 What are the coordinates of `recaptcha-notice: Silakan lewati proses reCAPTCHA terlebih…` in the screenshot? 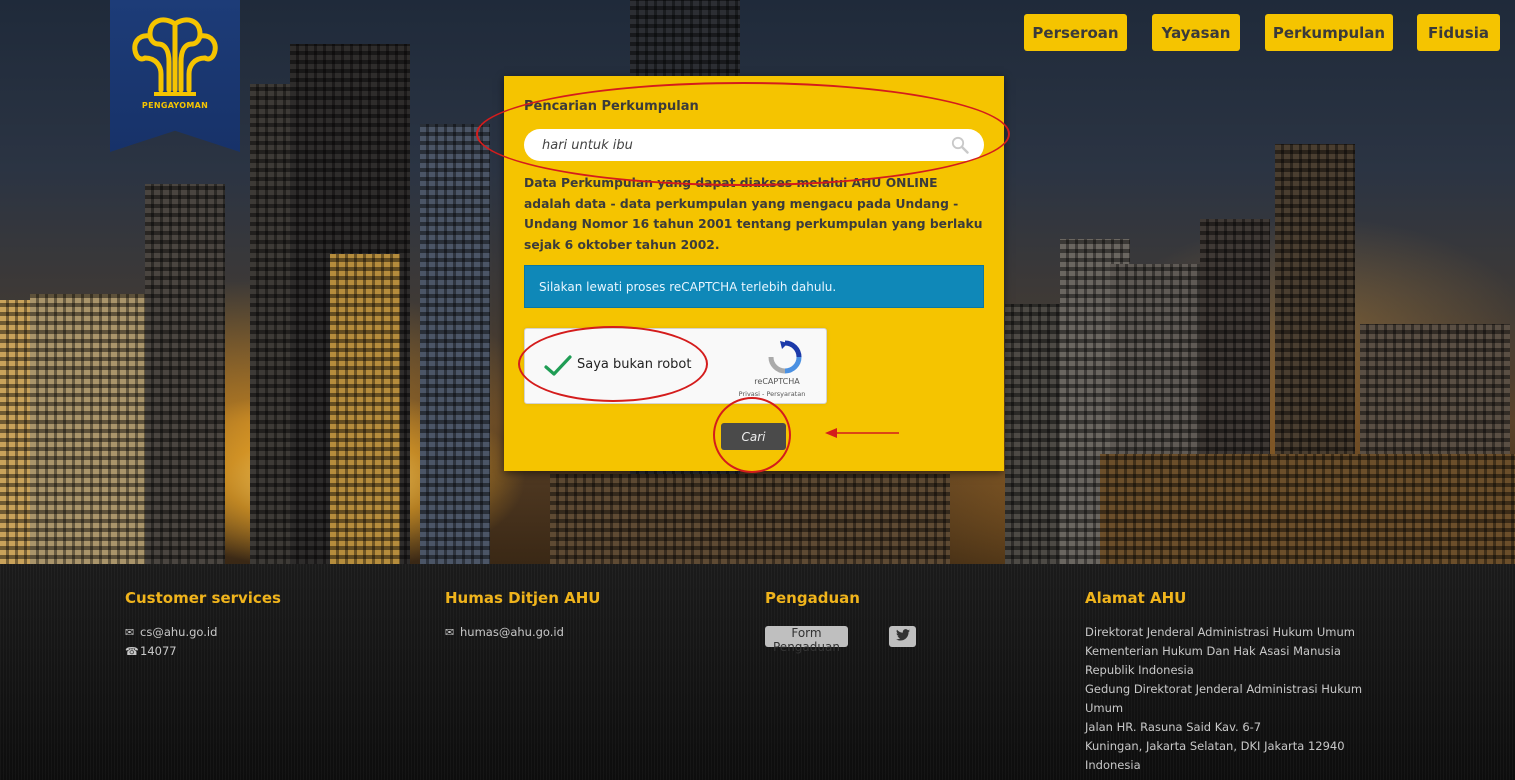 It's located at (754, 286).